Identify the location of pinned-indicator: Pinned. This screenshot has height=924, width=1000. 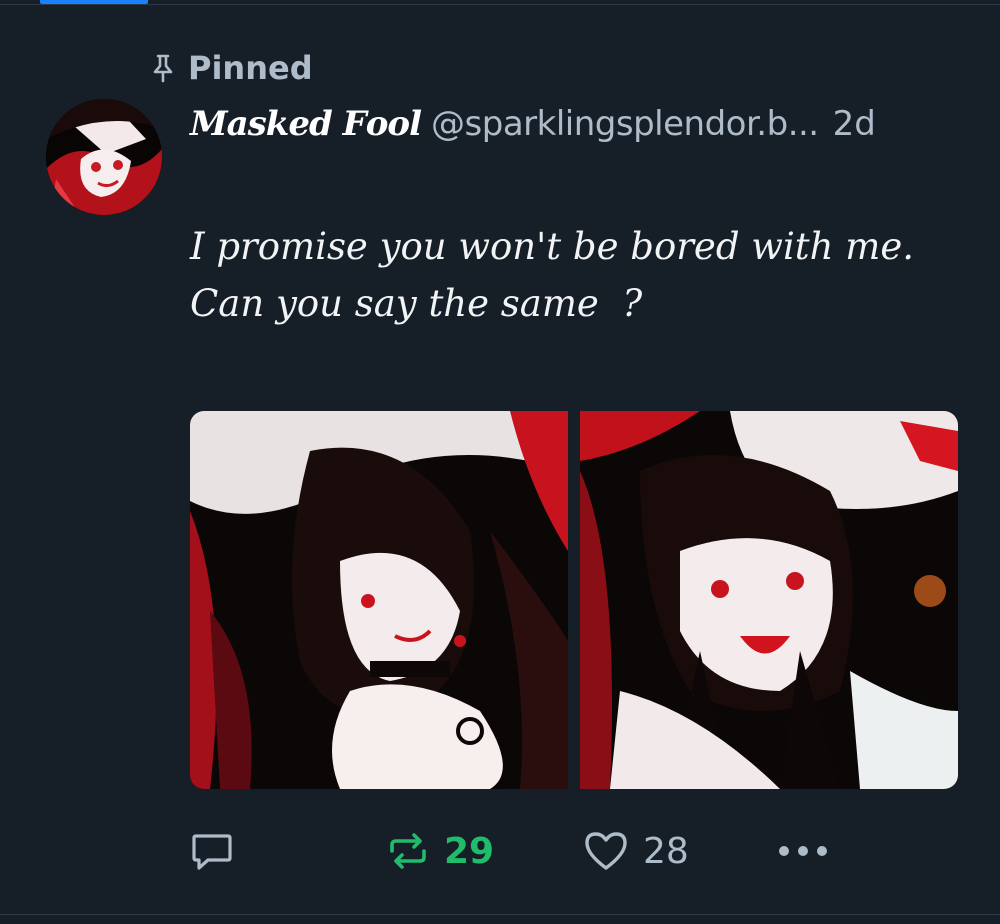
(230, 68).